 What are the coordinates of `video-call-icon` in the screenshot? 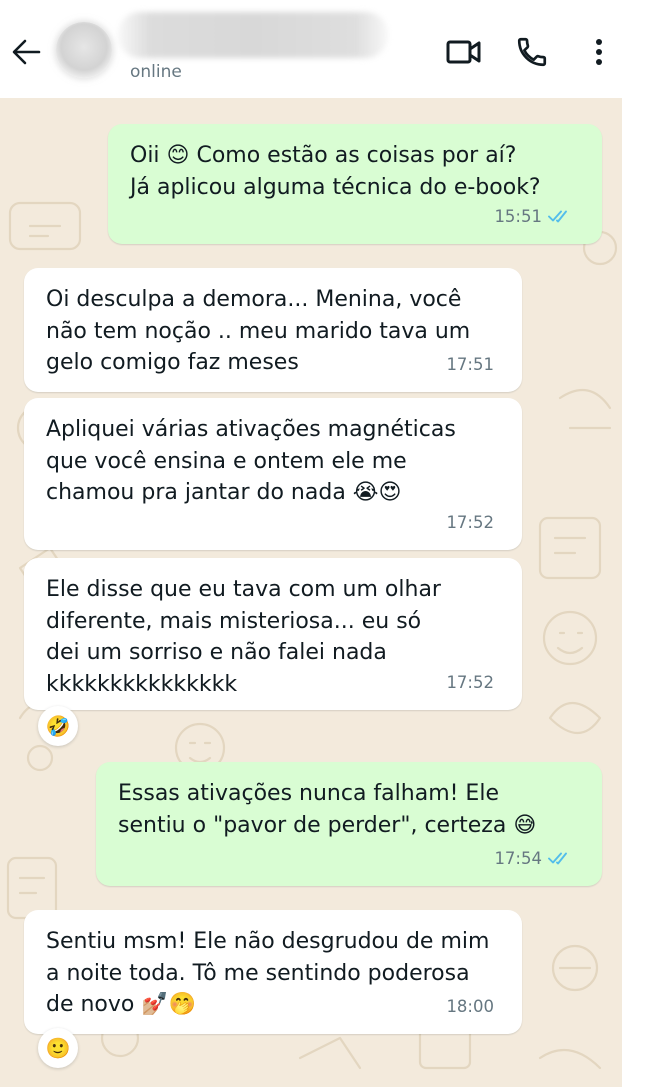 It's located at (464, 52).